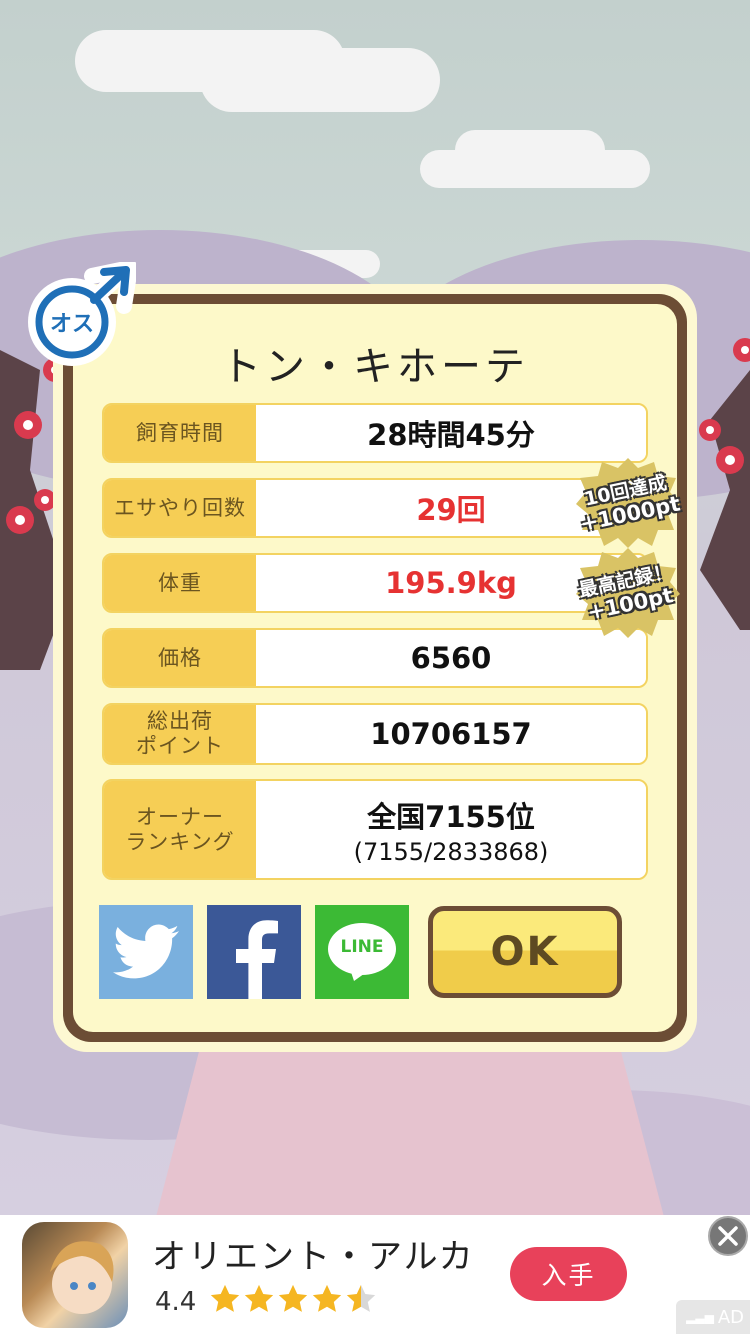 The width and height of the screenshot is (750, 1334). What do you see at coordinates (257, 959) in the screenshot?
I see `facebook-f-icon` at bounding box center [257, 959].